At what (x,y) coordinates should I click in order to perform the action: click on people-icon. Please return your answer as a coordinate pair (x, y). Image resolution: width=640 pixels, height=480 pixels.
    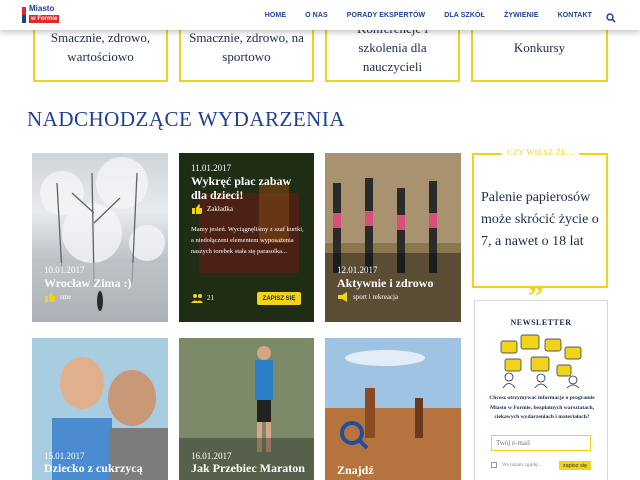
    Looking at the image, I should click on (197, 298).